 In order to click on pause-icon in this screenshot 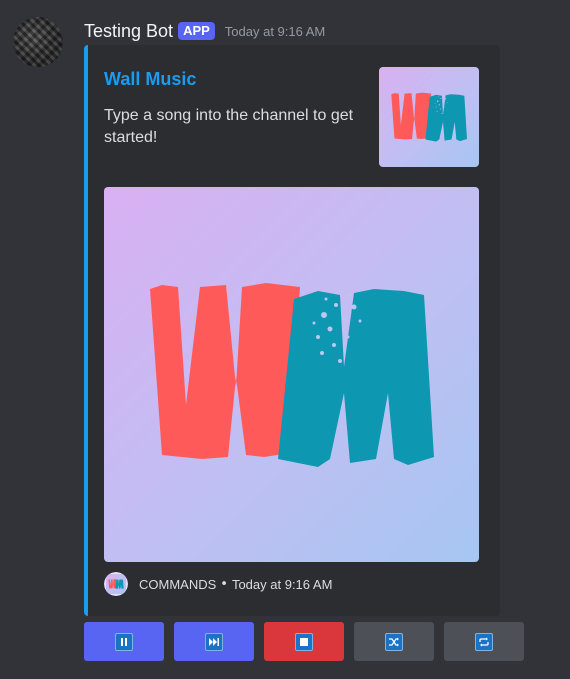, I will do `click(124, 641)`.